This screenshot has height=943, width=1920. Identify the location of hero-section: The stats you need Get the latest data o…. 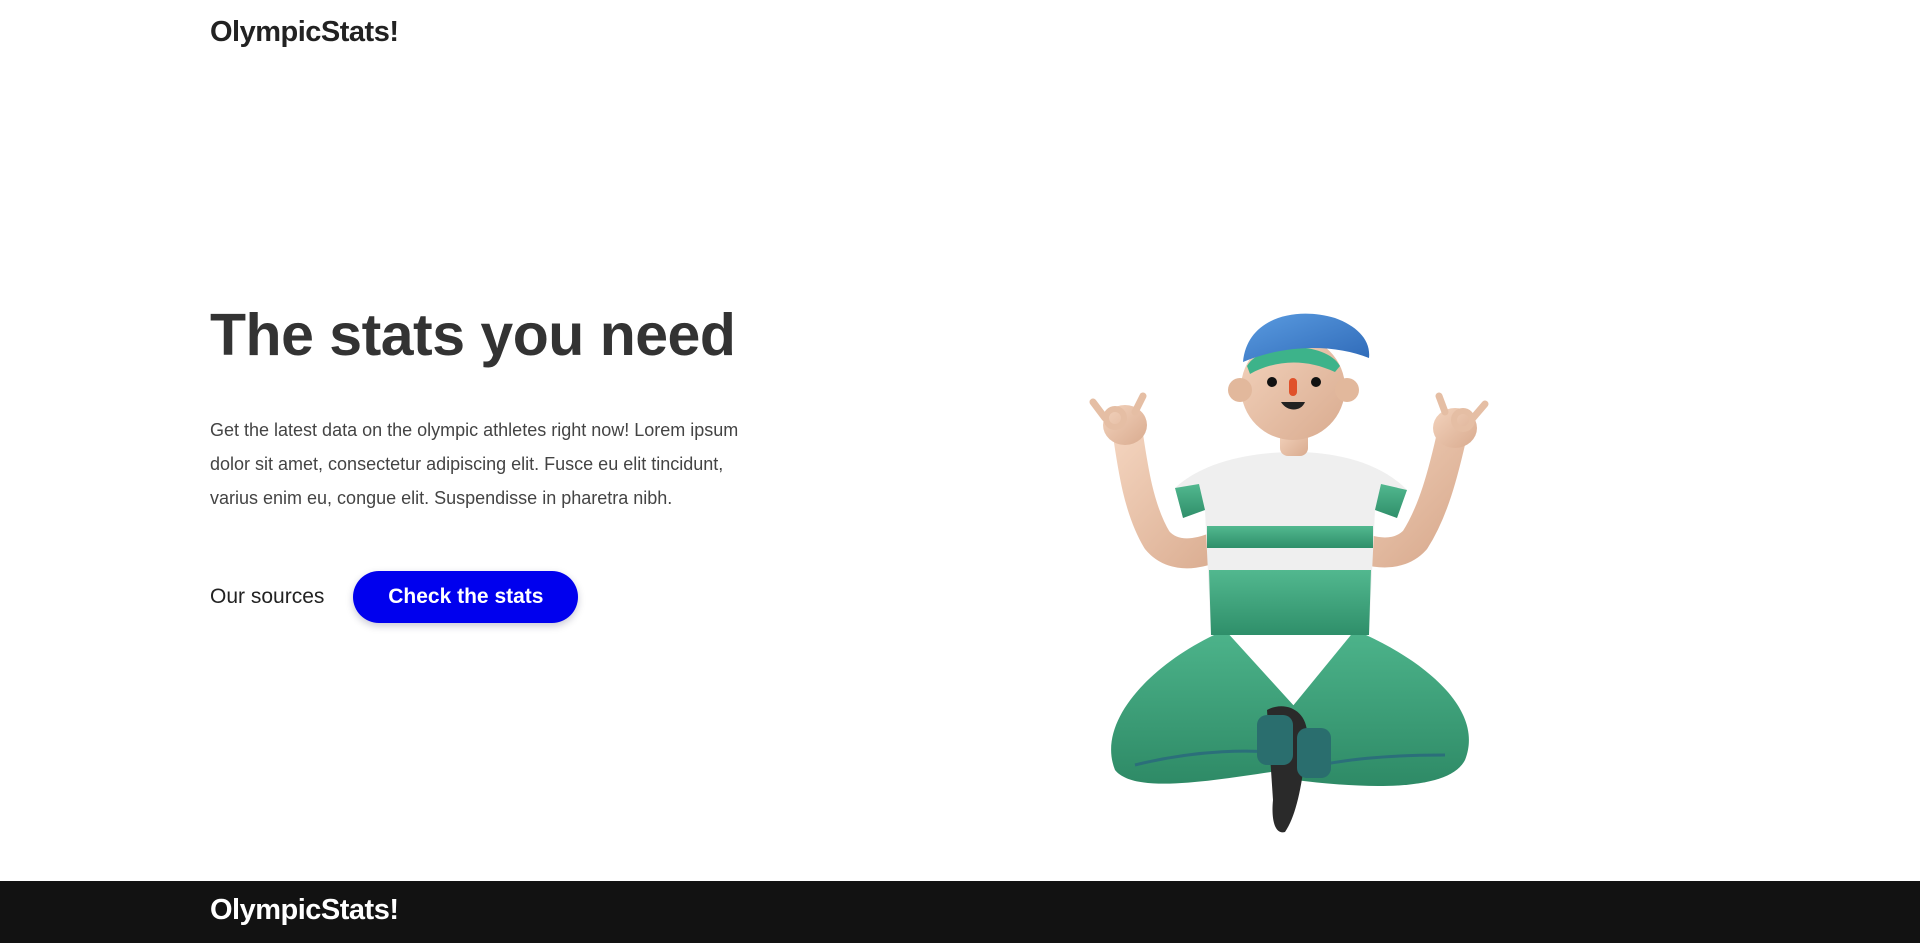
(490, 461).